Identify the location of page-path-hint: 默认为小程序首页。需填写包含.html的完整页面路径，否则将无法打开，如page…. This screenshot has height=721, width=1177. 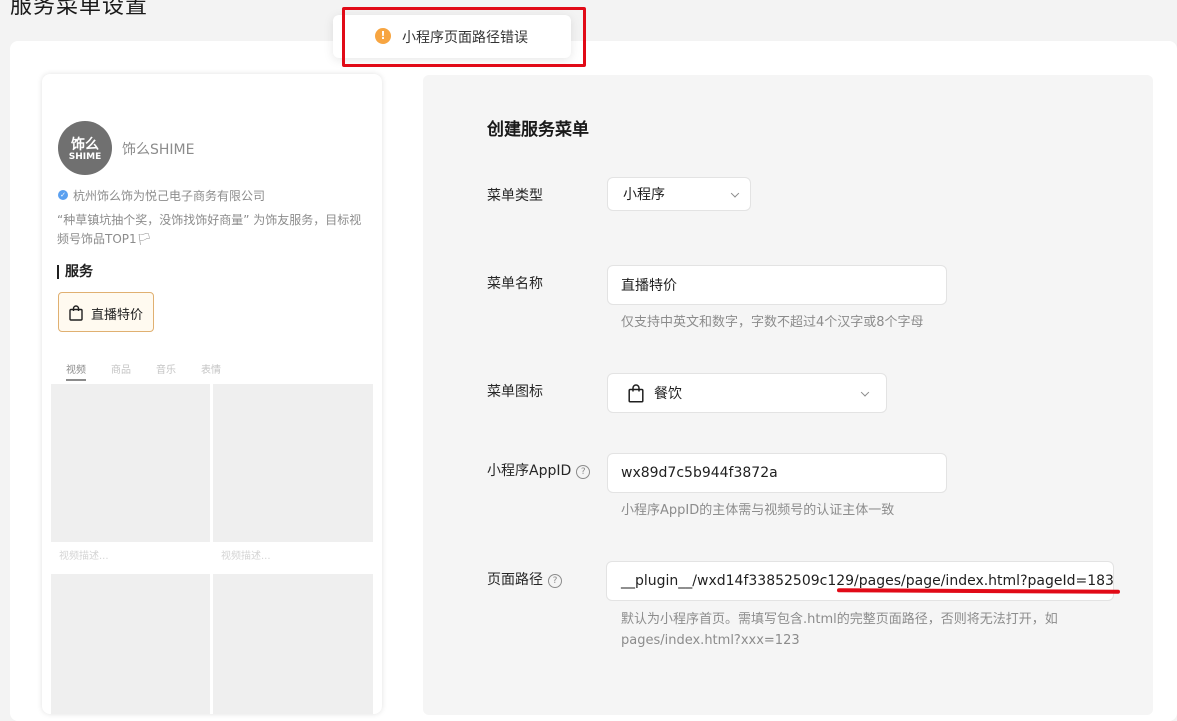
(839, 630).